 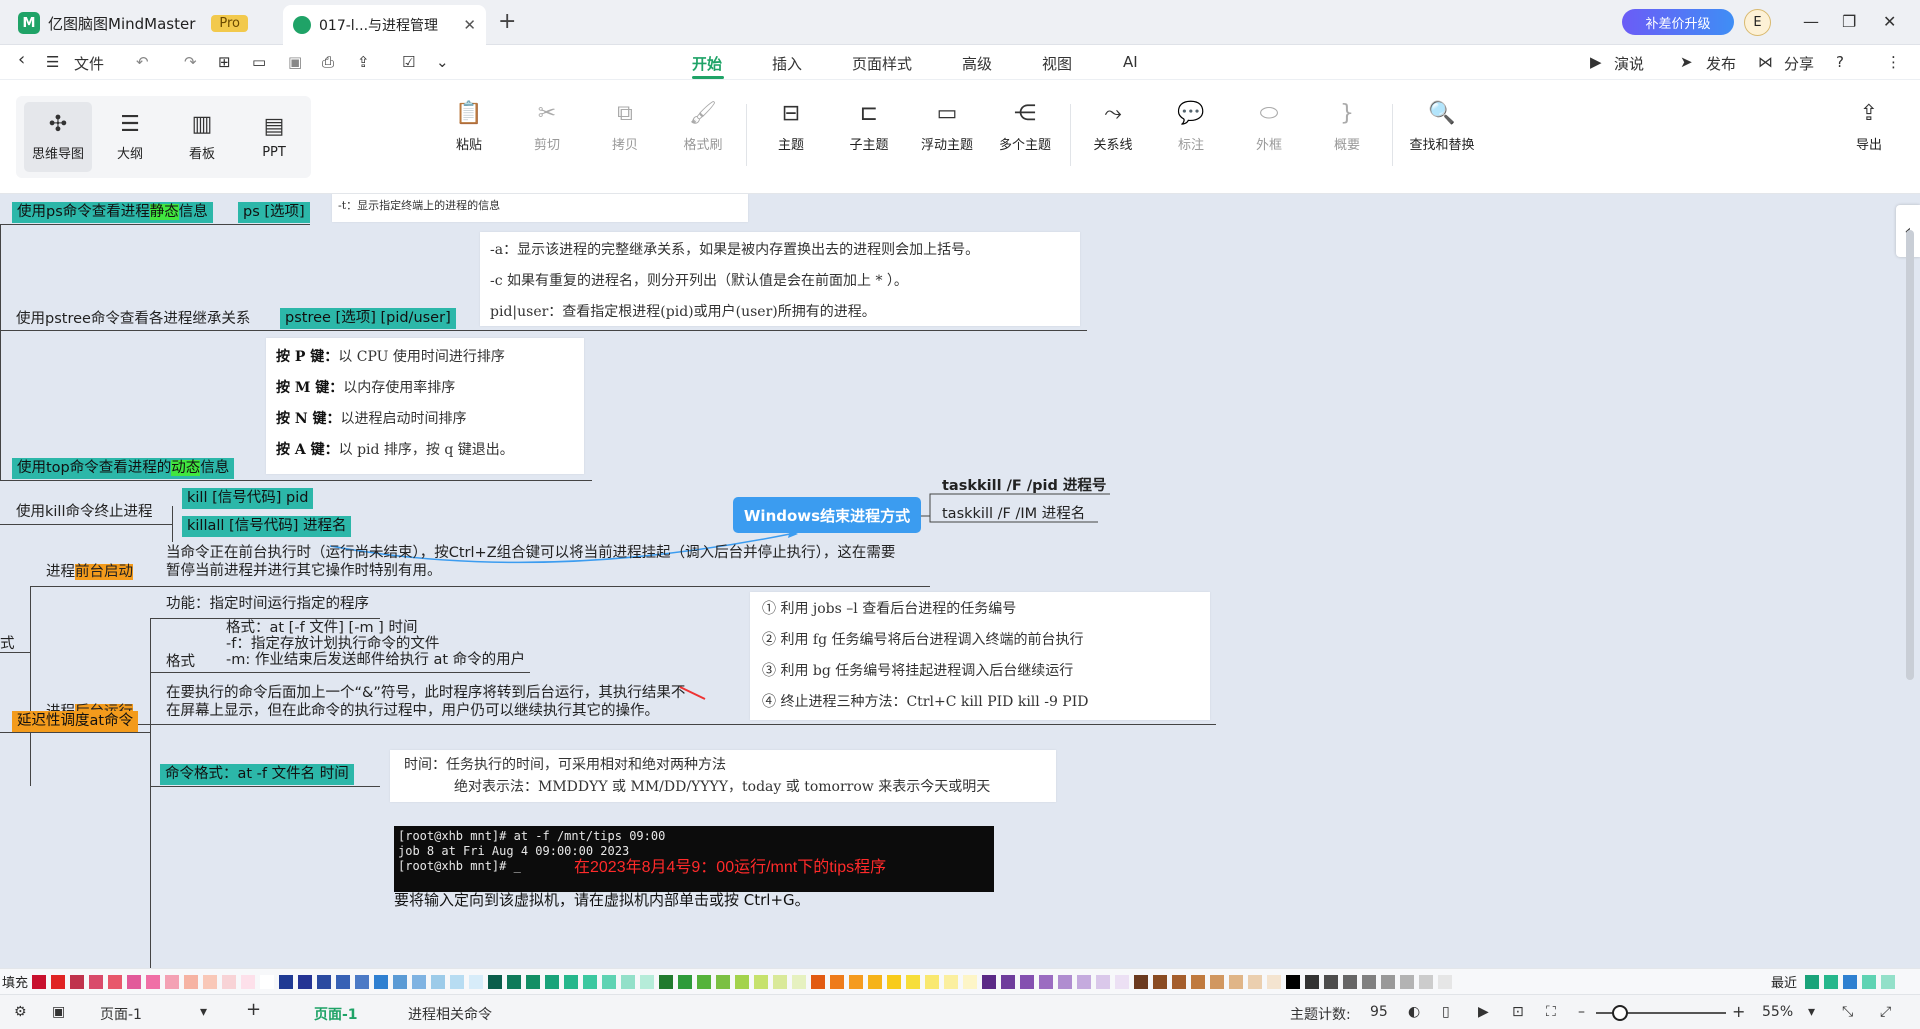 What do you see at coordinates (507, 21) in the screenshot?
I see `new-tab-button: +` at bounding box center [507, 21].